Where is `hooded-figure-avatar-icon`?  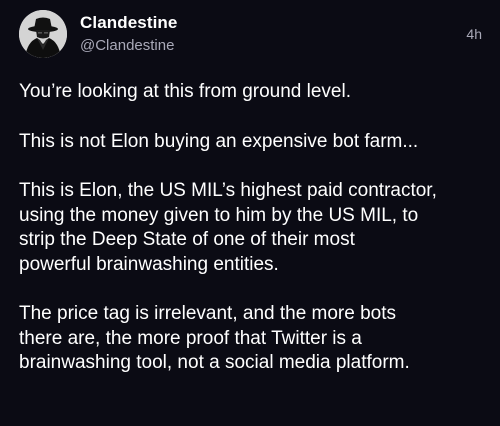
hooded-figure-avatar-icon is located at coordinates (43, 34).